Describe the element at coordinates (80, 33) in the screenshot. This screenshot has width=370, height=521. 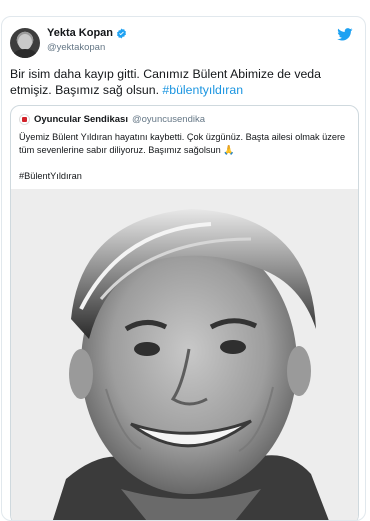
I see `author-name: Yekta Kopan` at that location.